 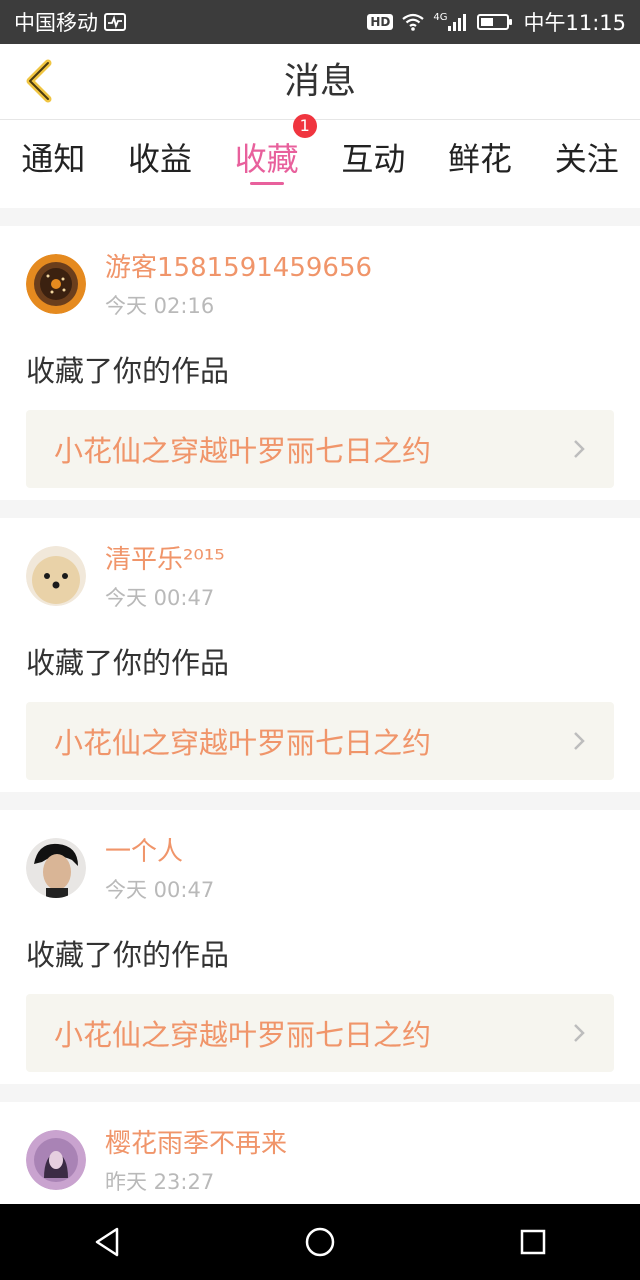 I want to click on signal-icon, so click(x=457, y=22).